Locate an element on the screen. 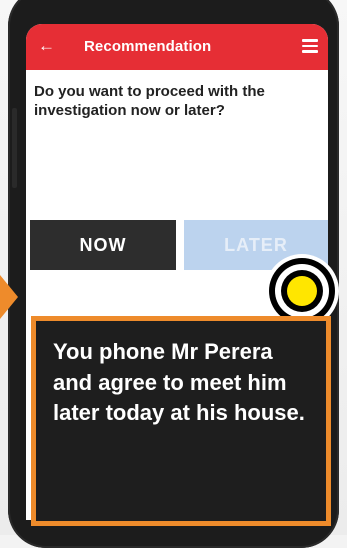  now-button: NOW is located at coordinates (103, 245).